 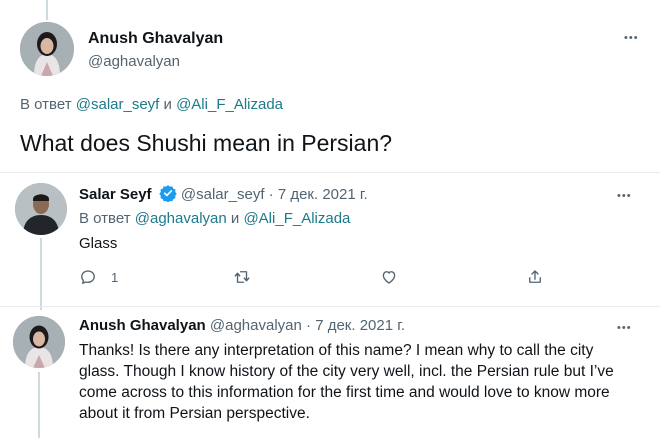 What do you see at coordinates (118, 104) in the screenshot?
I see `mention-link: @salar_seyf` at bounding box center [118, 104].